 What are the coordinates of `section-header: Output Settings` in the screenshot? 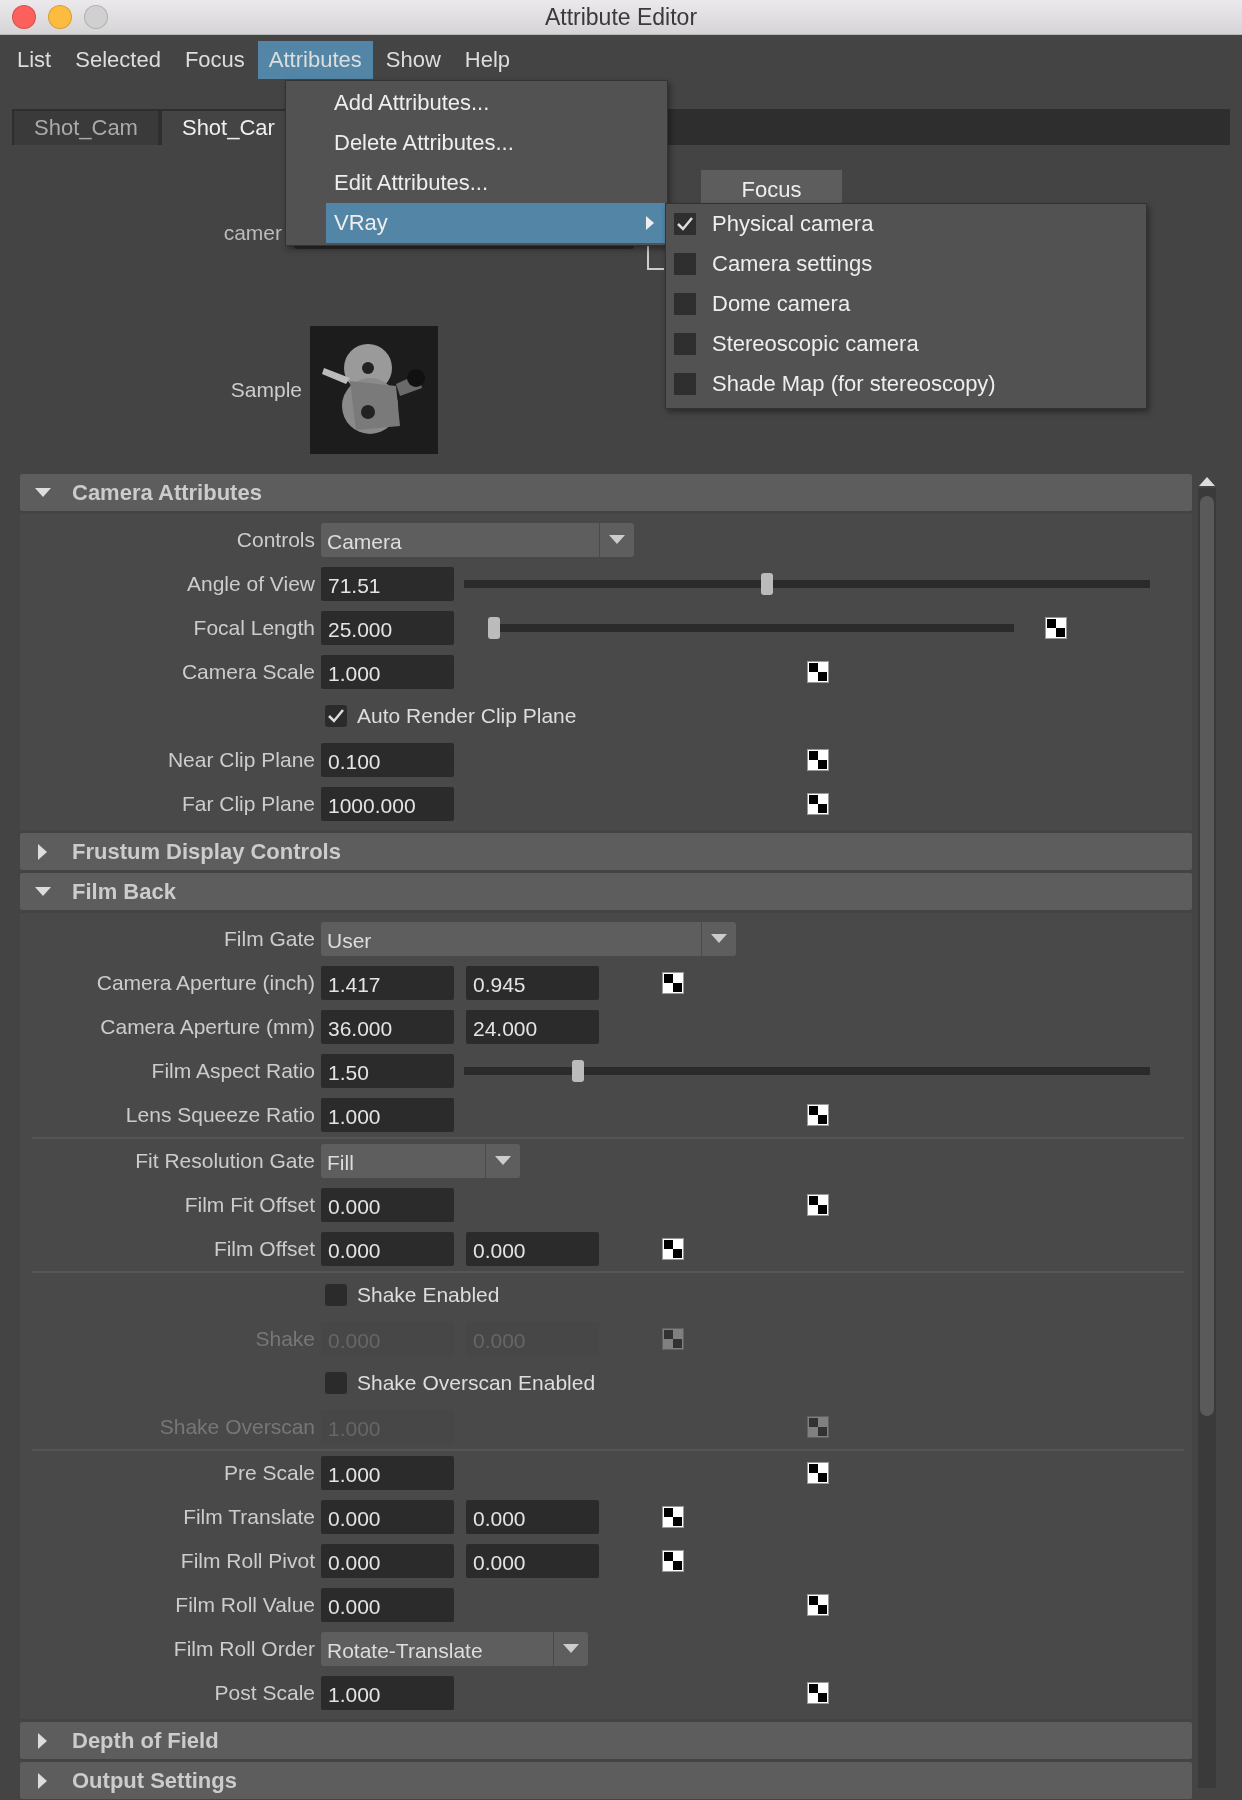 It's located at (606, 1780).